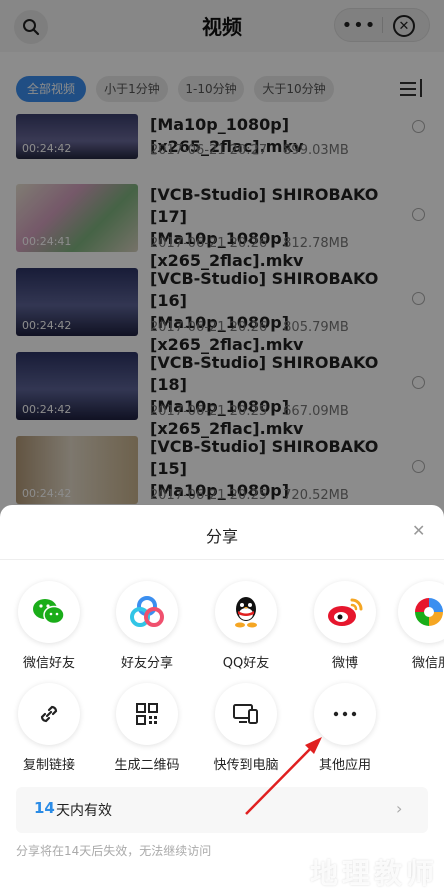 This screenshot has width=444, height=895. I want to click on annotation-arrow, so click(283, 776).